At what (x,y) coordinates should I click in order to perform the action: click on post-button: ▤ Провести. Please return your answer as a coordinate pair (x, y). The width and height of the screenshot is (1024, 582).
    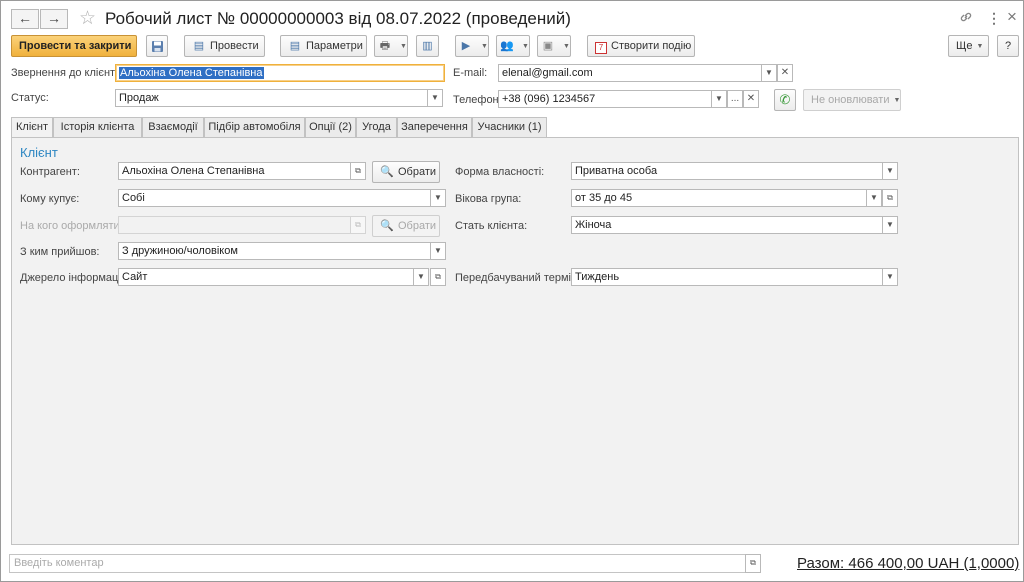
    Looking at the image, I should click on (224, 46).